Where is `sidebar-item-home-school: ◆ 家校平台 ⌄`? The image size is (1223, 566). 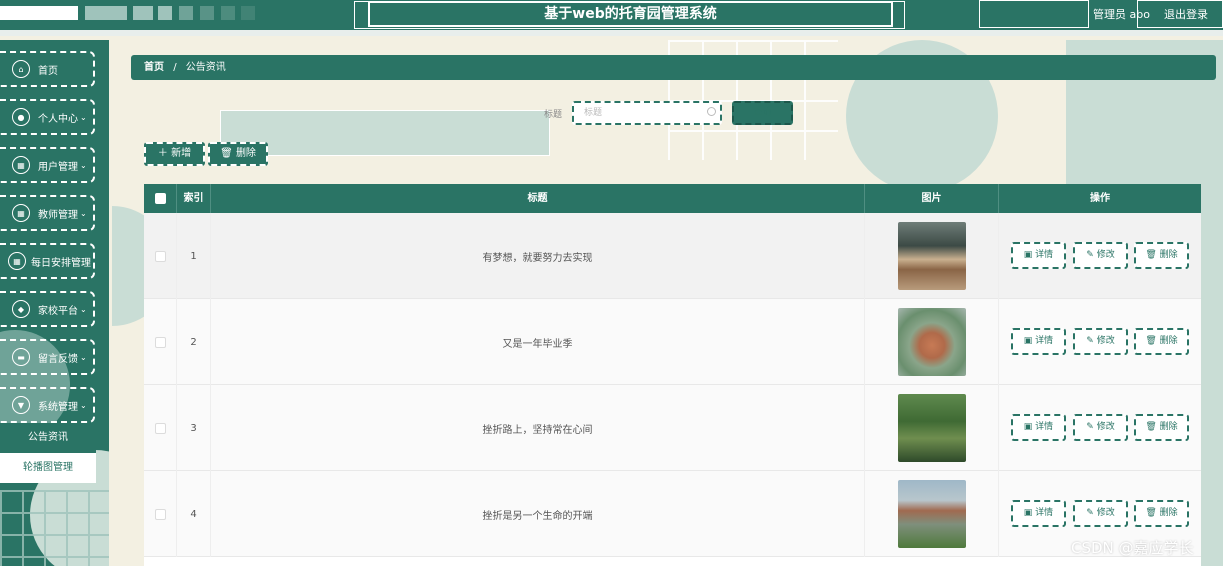
sidebar-item-home-school: ◆ 家校平台 ⌄ is located at coordinates (47, 309).